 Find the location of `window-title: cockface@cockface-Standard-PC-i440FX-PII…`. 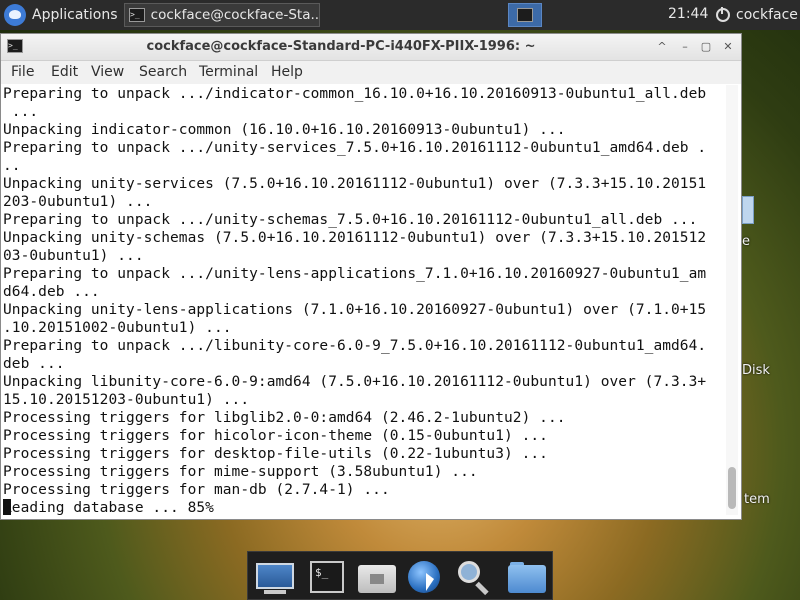

window-title: cockface@cockface-Standard-PC-i440FX-PII… is located at coordinates (341, 46).